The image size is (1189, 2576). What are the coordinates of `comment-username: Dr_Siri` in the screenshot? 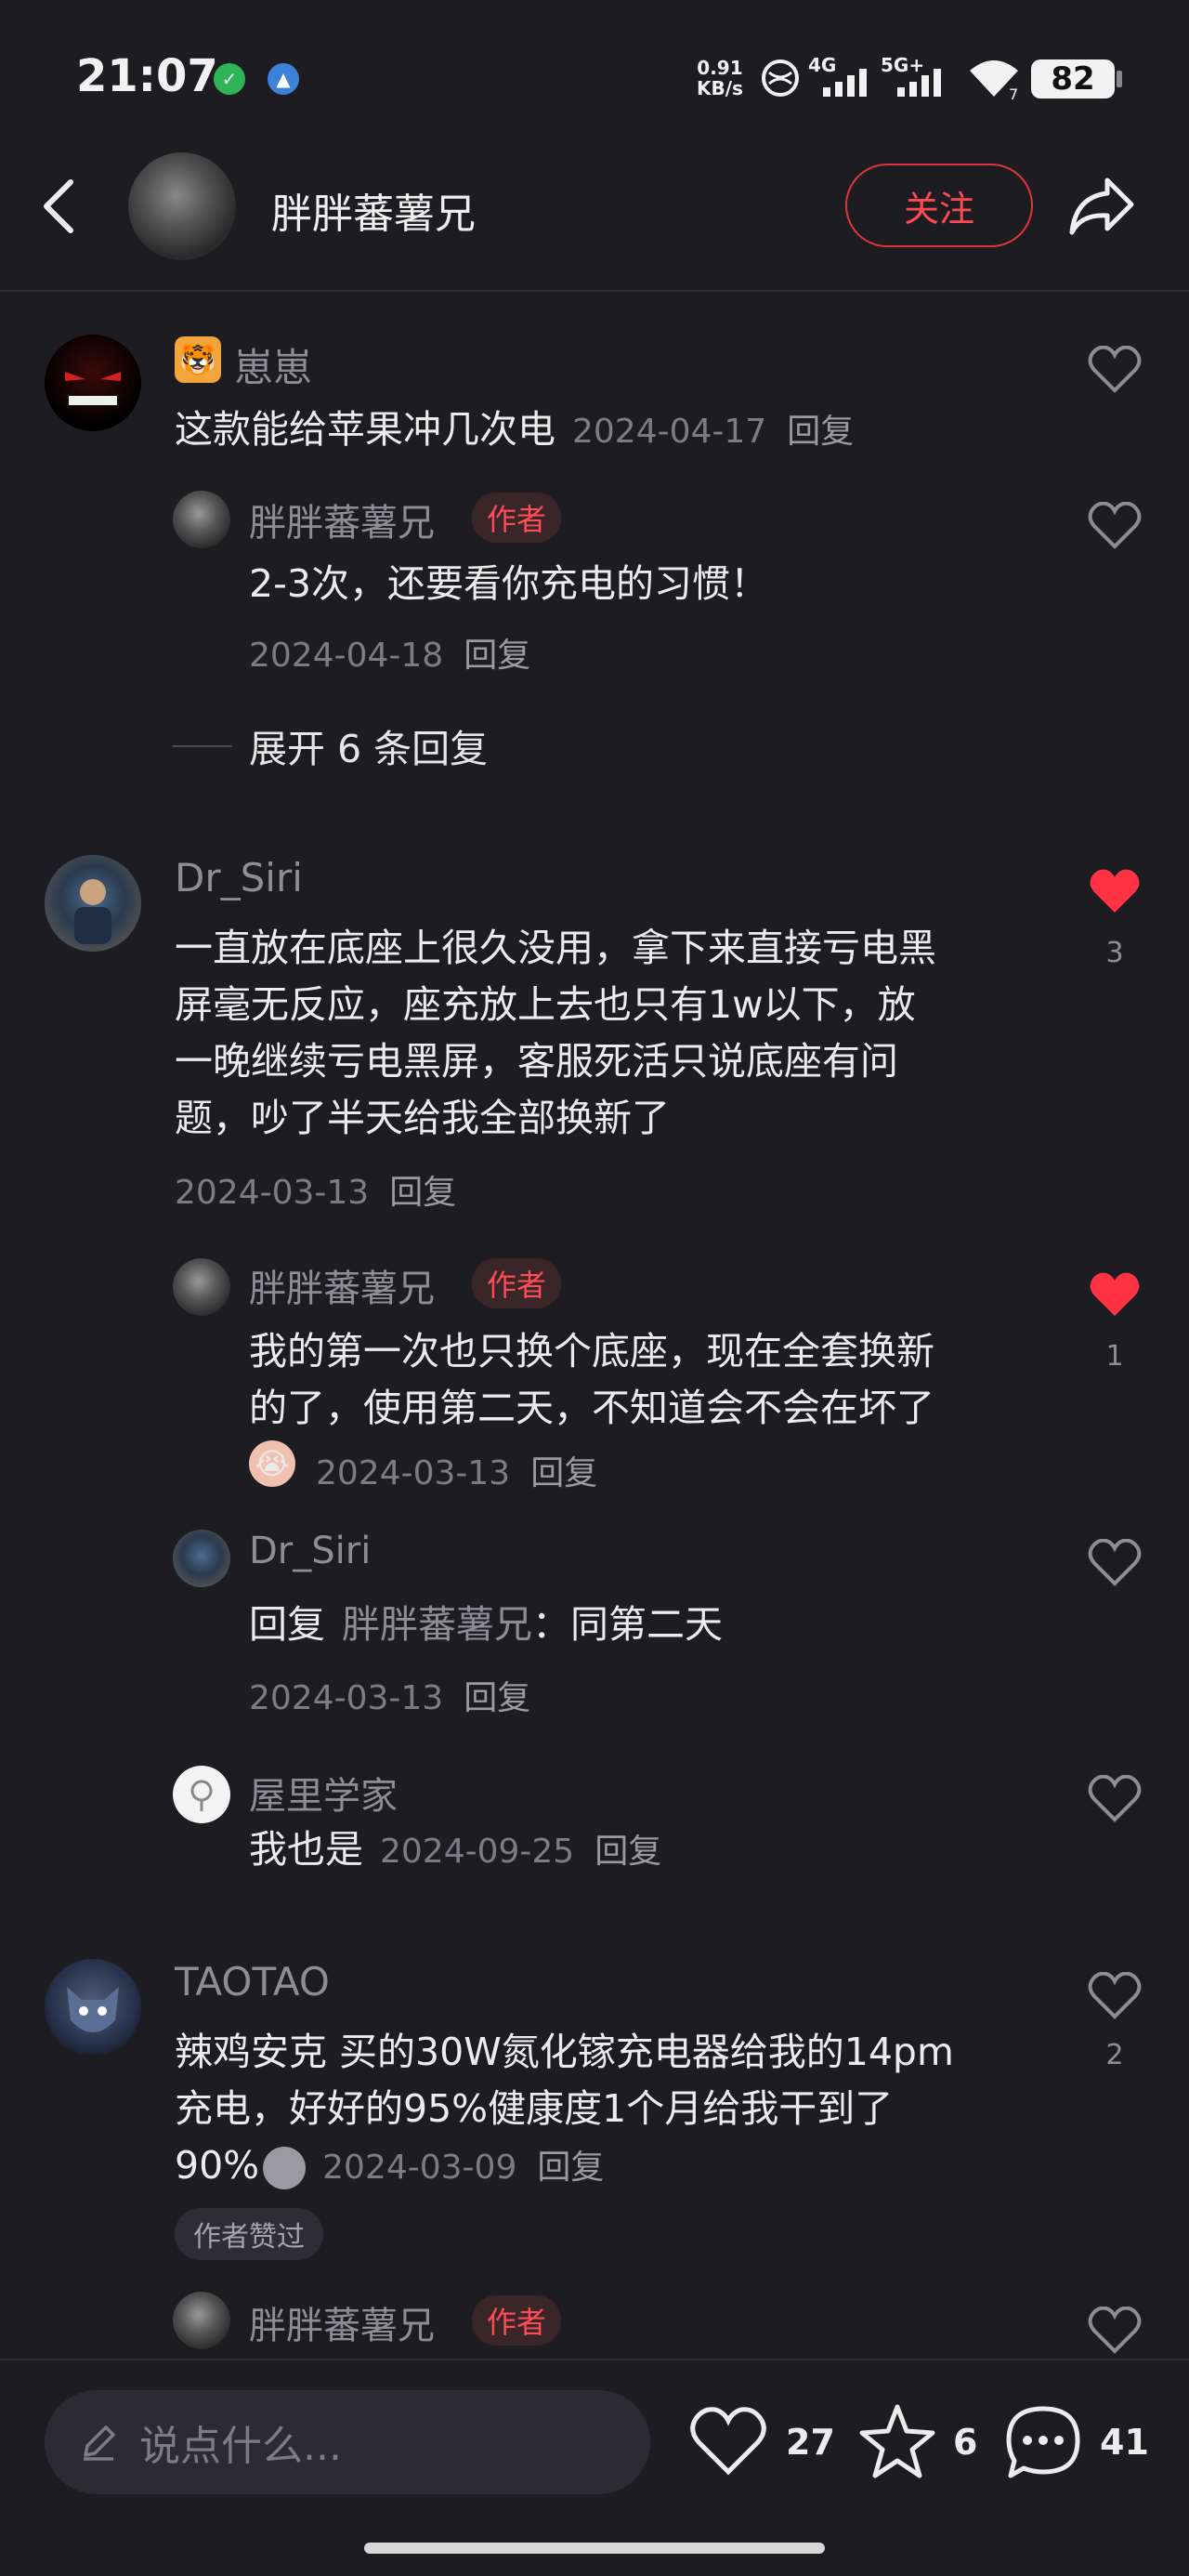 It's located at (239, 877).